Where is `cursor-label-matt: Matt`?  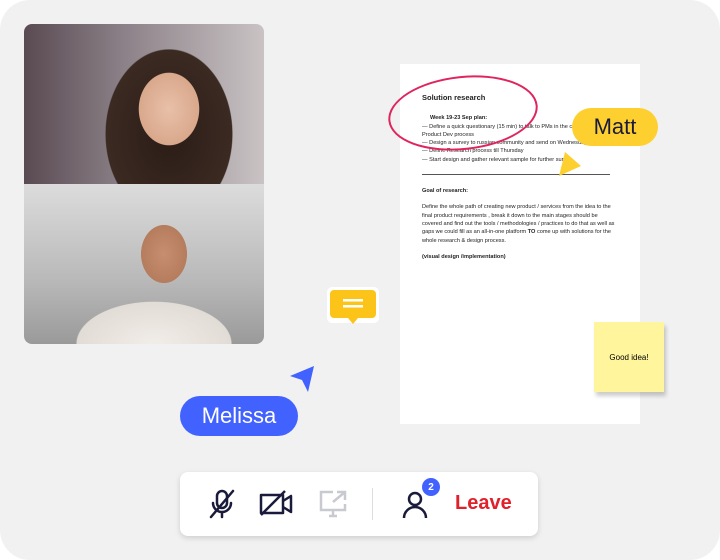 cursor-label-matt: Matt is located at coordinates (615, 127).